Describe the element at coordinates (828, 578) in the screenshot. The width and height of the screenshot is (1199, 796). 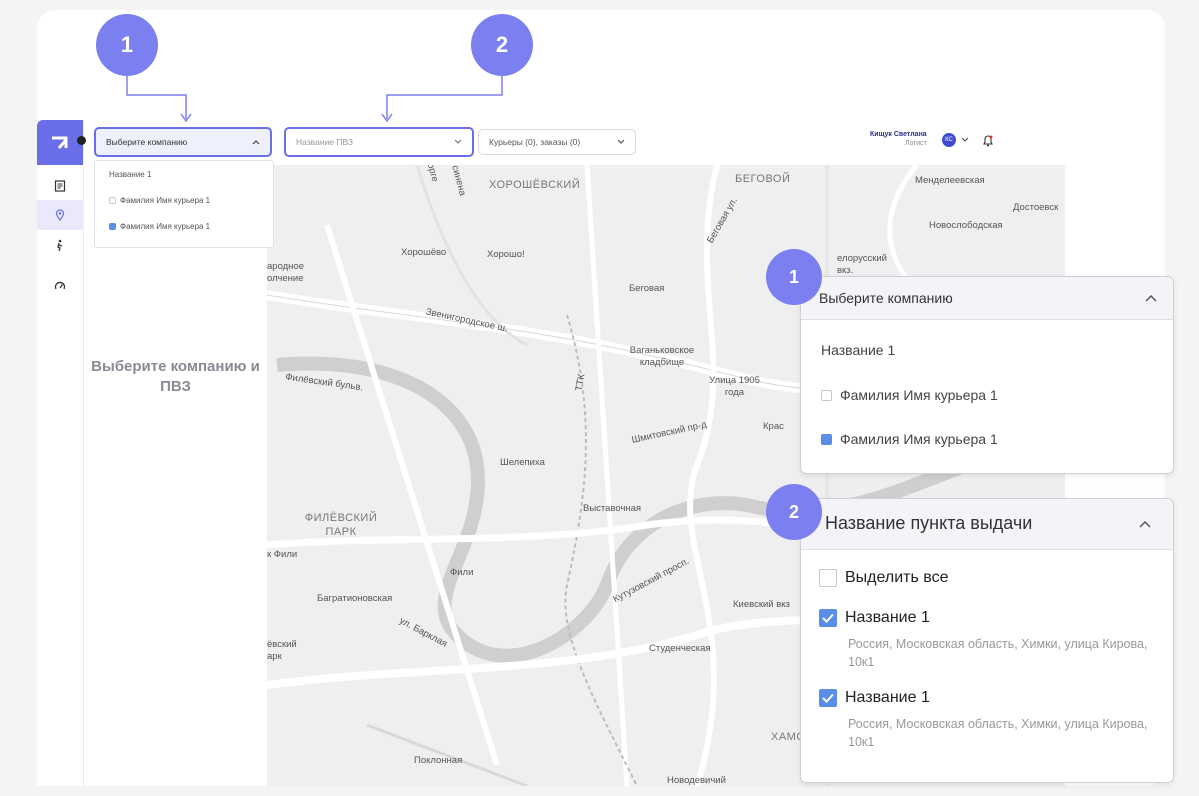
I see `select-all-checkbox` at that location.